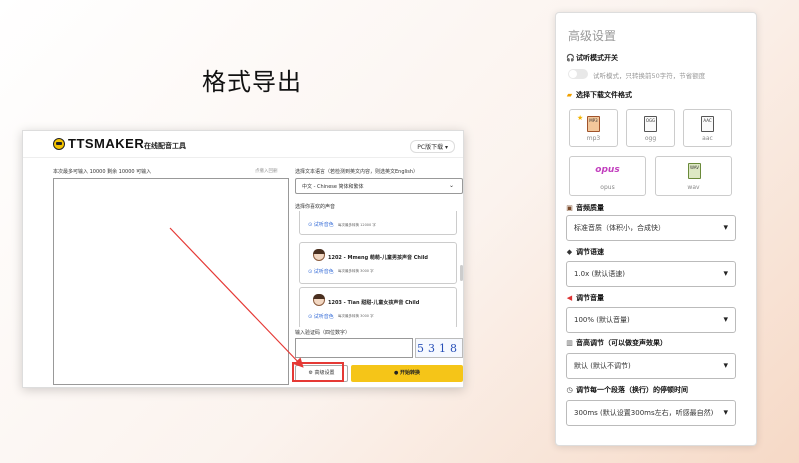 The width and height of the screenshot is (799, 463). Describe the element at coordinates (580, 118) in the screenshot. I see `selected-star-icon: ★` at that location.